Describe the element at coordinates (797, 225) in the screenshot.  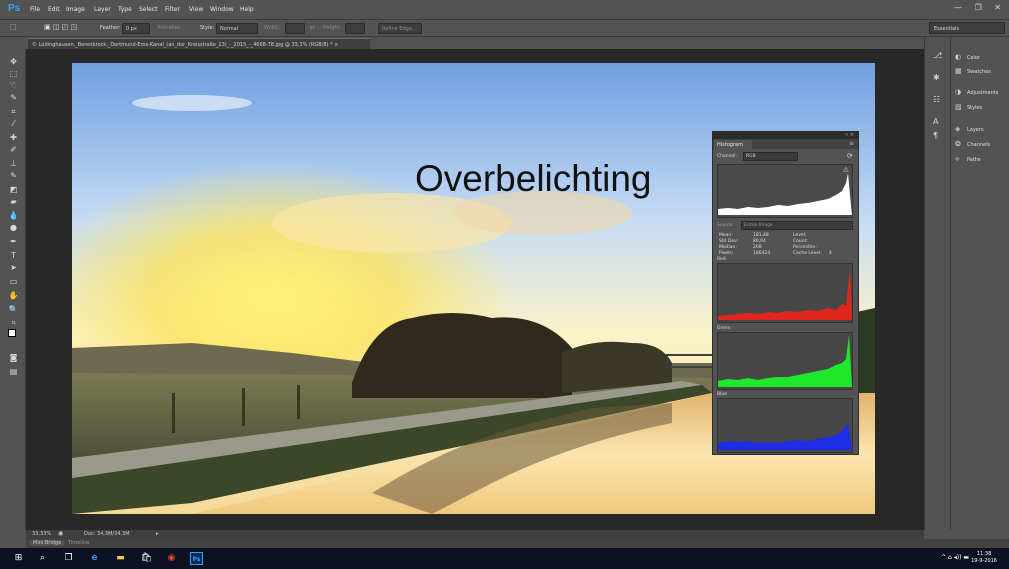
I see `source-select: Entire Image` at that location.